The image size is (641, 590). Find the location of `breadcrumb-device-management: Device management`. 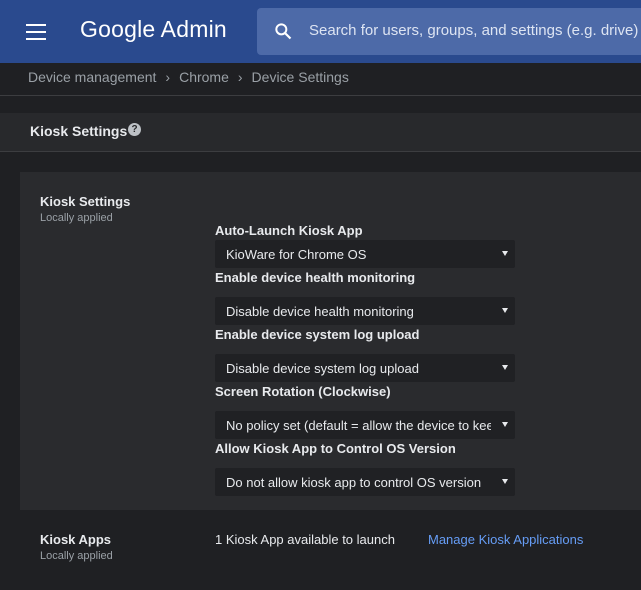

breadcrumb-device-management: Device management is located at coordinates (92, 77).